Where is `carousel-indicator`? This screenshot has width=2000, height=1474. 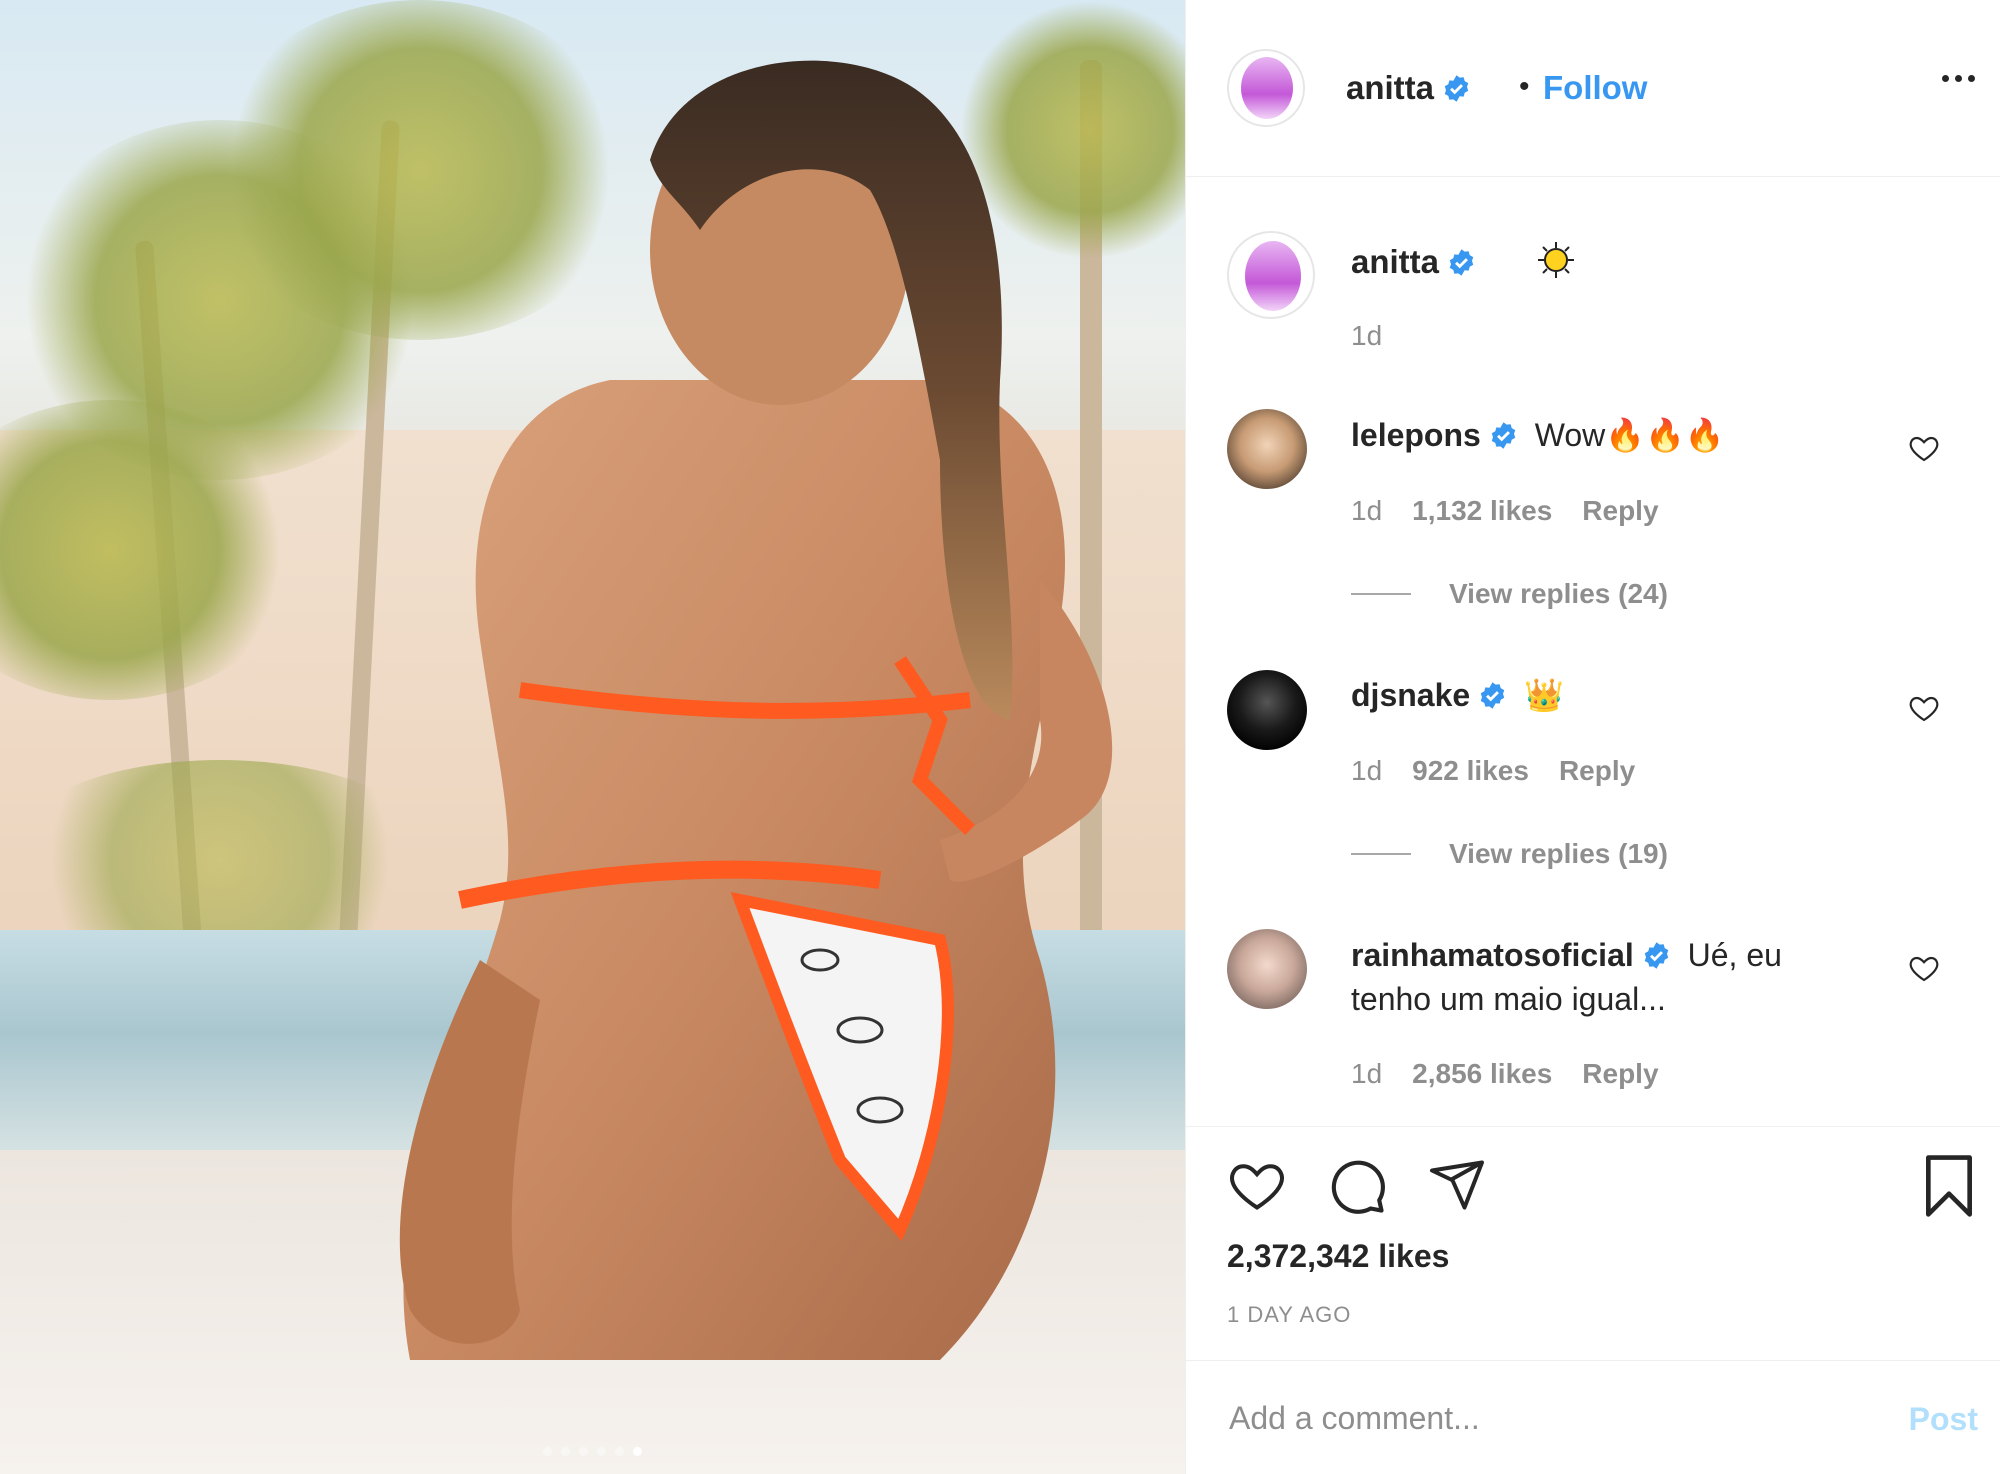
carousel-indicator is located at coordinates (592, 1451).